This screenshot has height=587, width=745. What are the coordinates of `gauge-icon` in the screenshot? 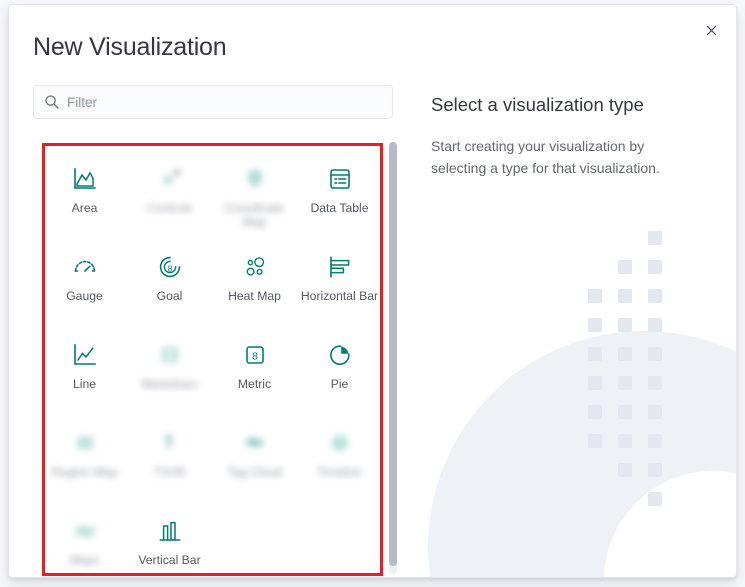 It's located at (85, 267).